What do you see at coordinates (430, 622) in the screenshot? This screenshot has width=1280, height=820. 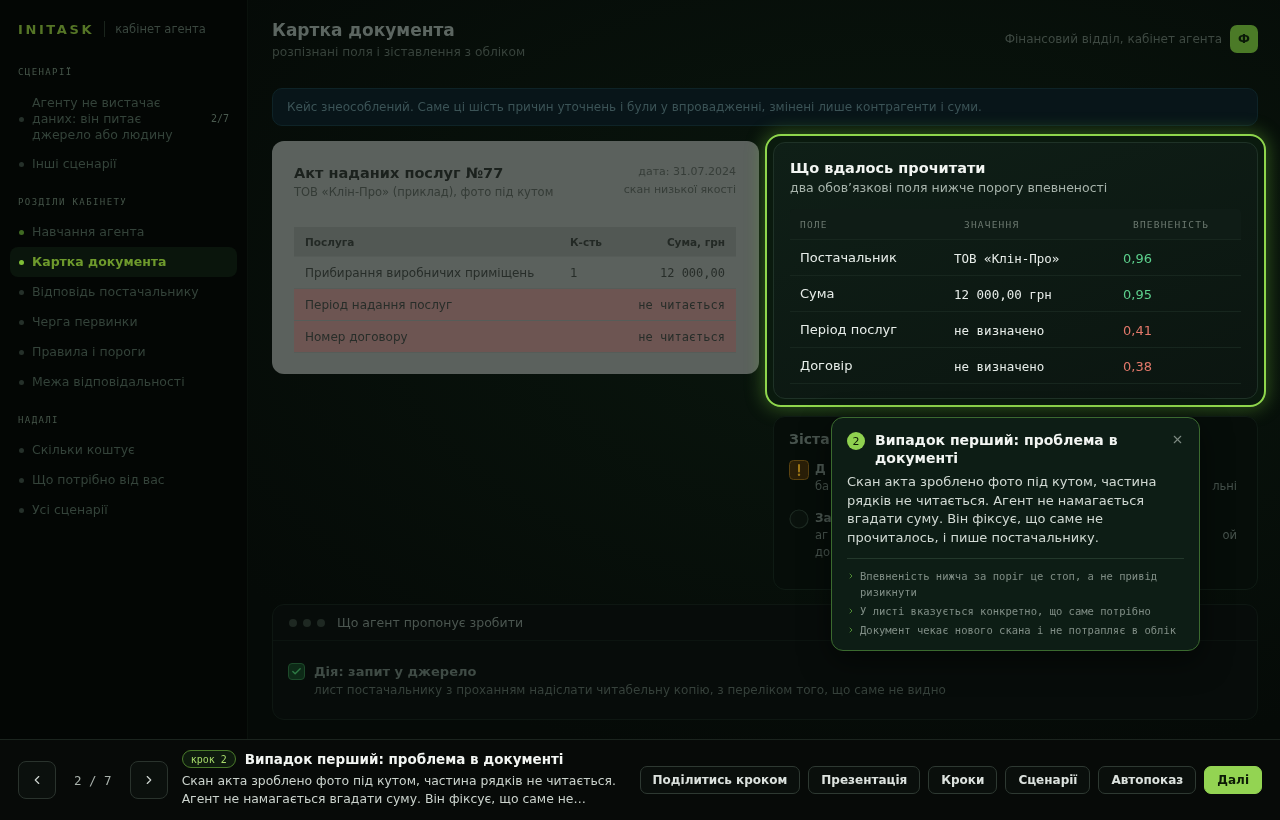 I see `card-title: Що агент пропонує зробити` at bounding box center [430, 622].